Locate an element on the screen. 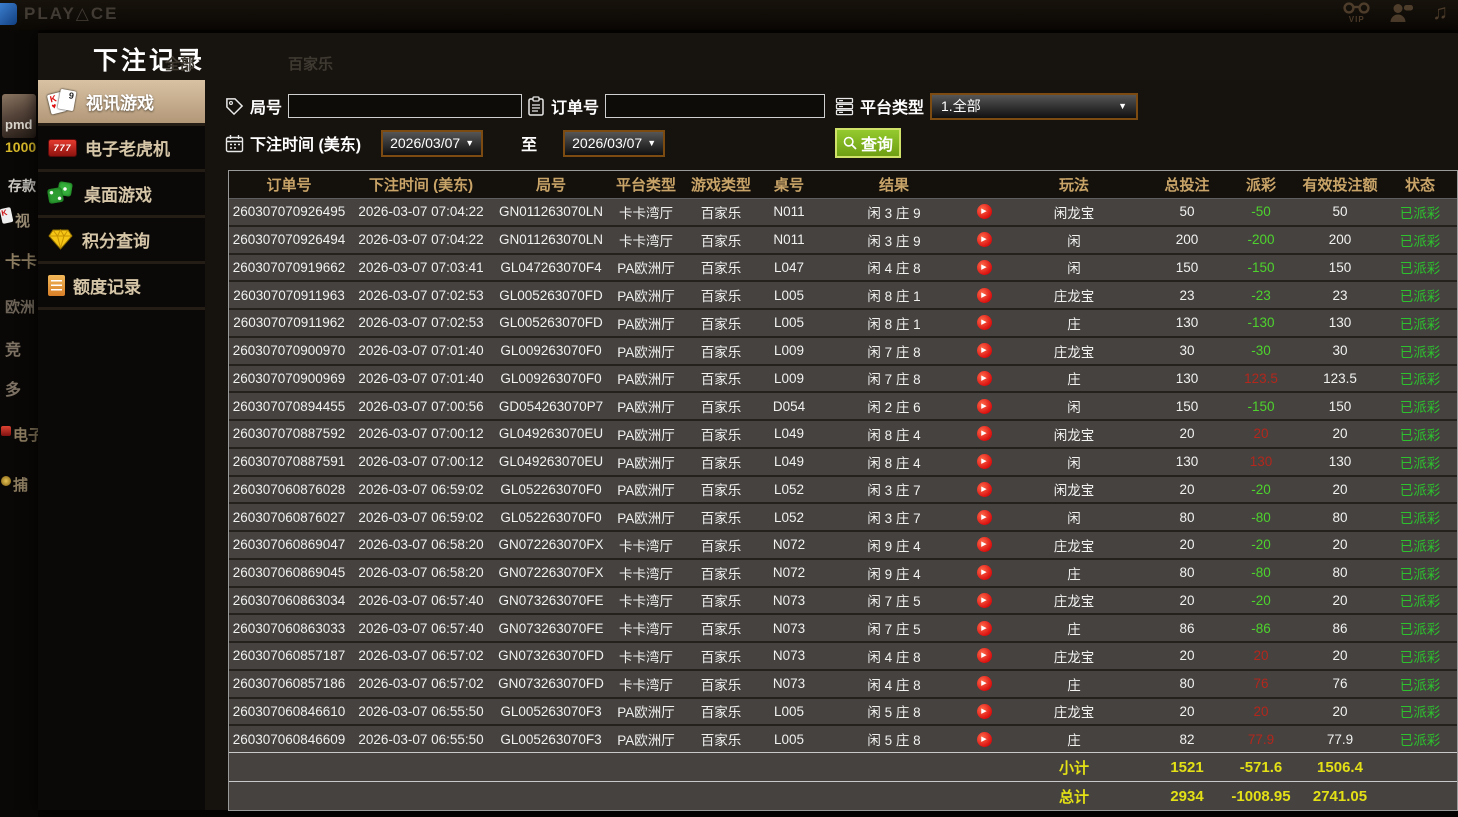  bet-time-label: 下注时间 (美东) is located at coordinates (306, 145).